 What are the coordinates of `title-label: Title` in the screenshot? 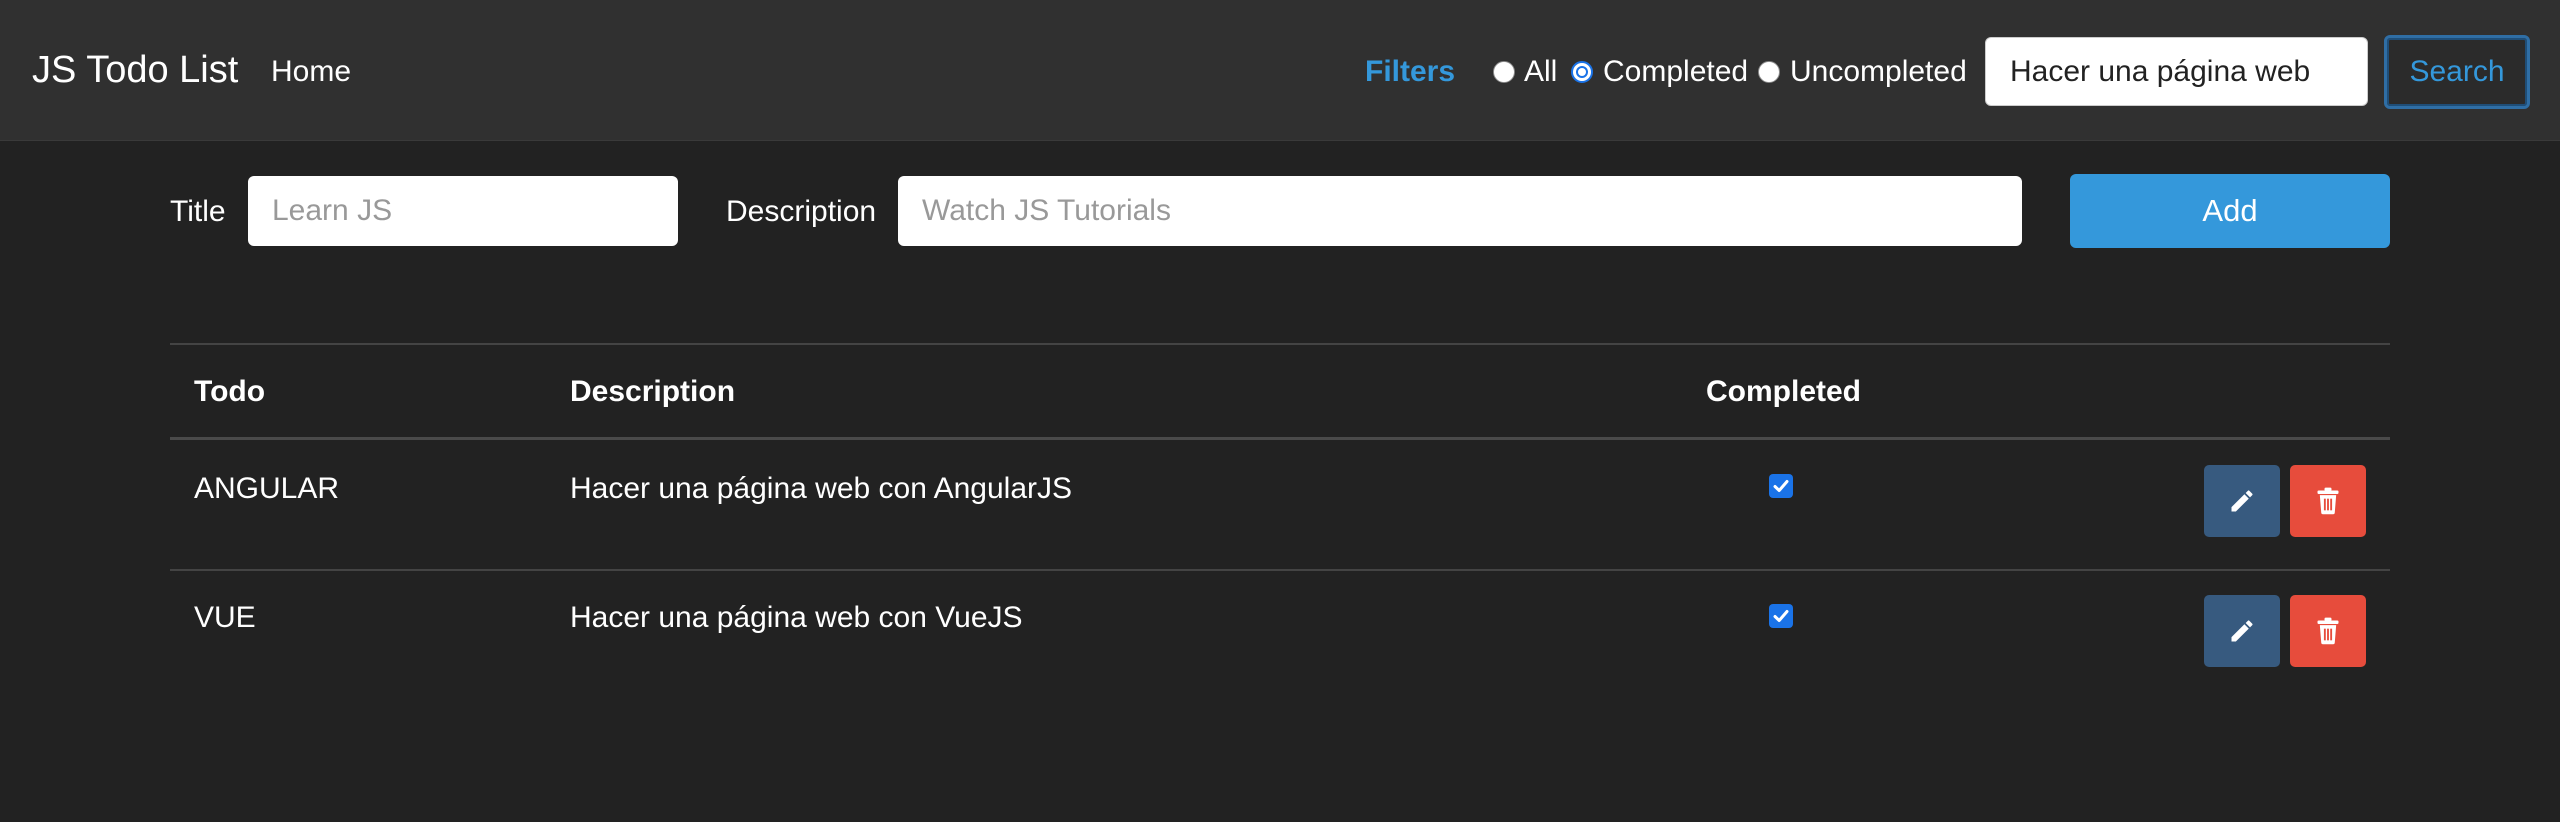 It's located at (198, 211).